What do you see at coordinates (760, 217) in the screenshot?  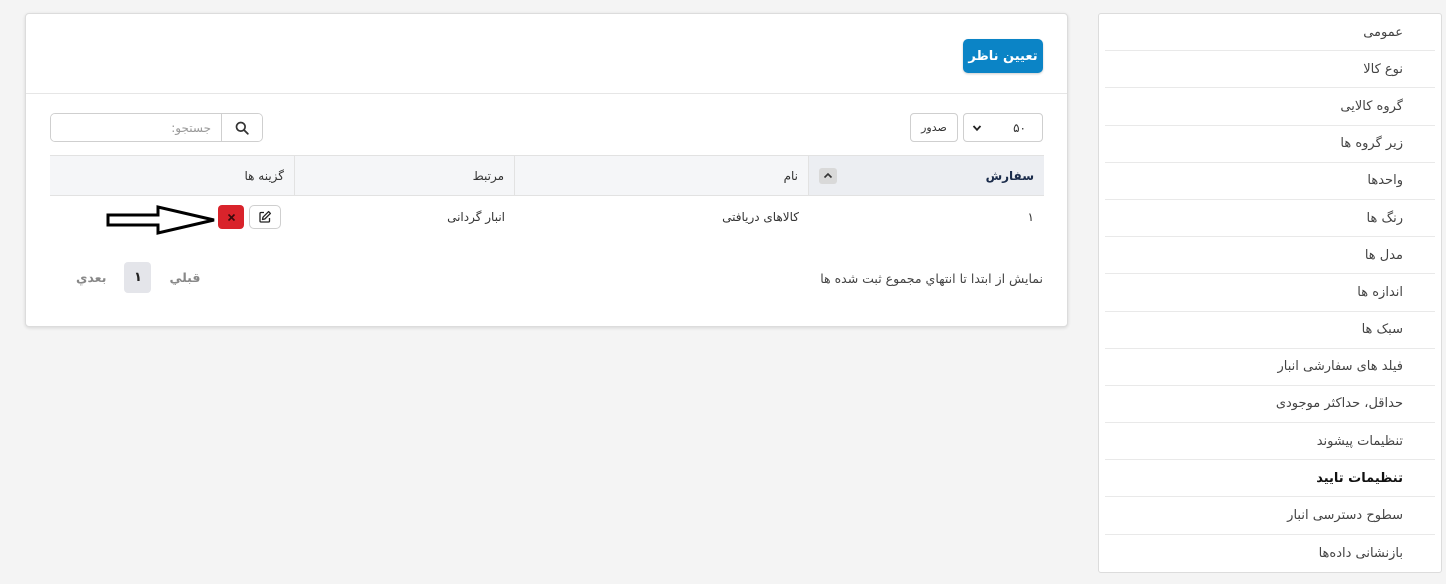 I see `row-name: کالاهای دریافتی` at bounding box center [760, 217].